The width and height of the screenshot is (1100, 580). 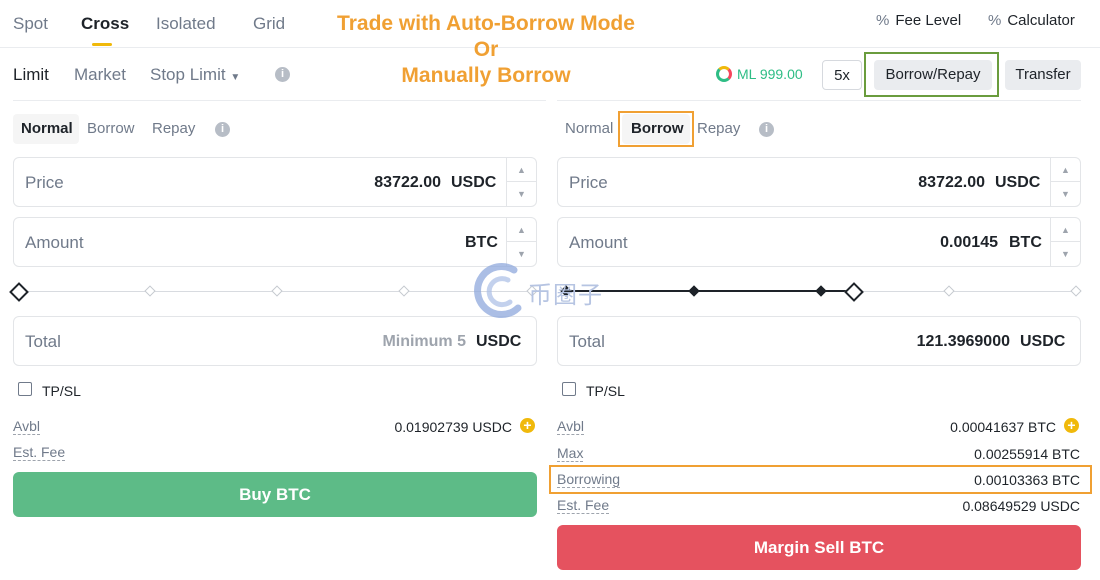 What do you see at coordinates (819, 341) in the screenshot?
I see `sell-total-field: Total 121.3969000 USDC` at bounding box center [819, 341].